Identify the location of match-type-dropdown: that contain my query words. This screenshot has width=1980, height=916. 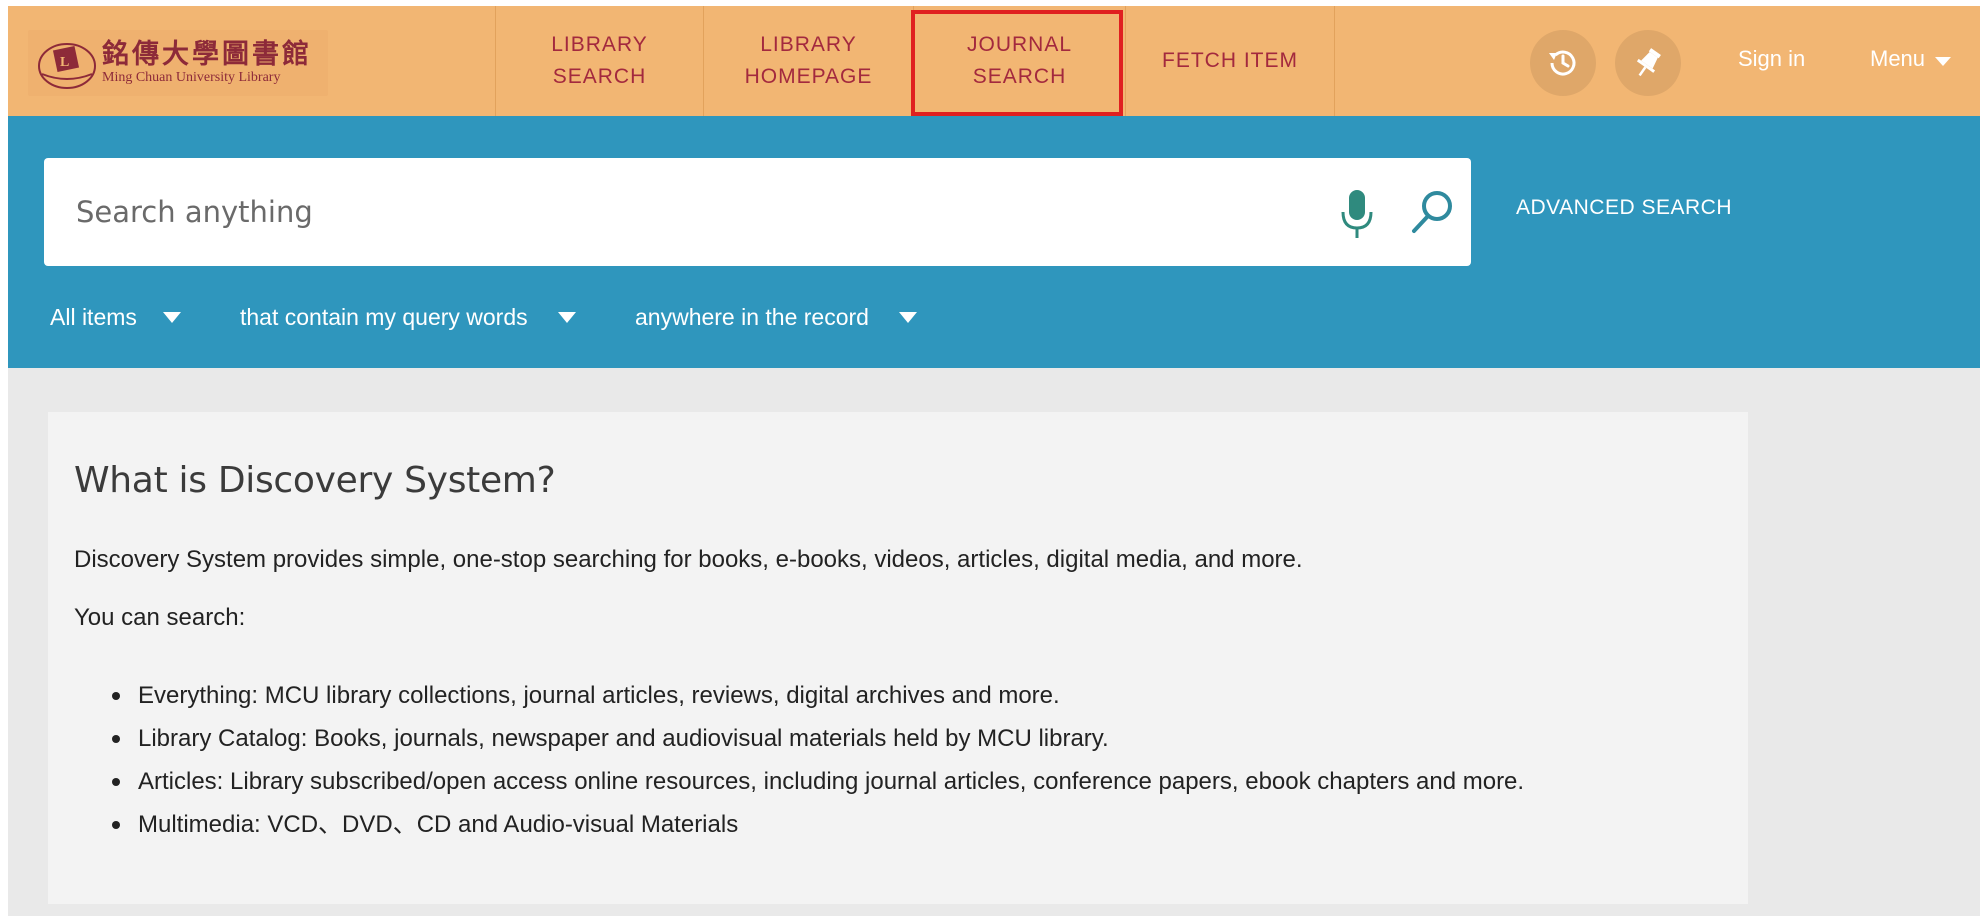
(408, 317).